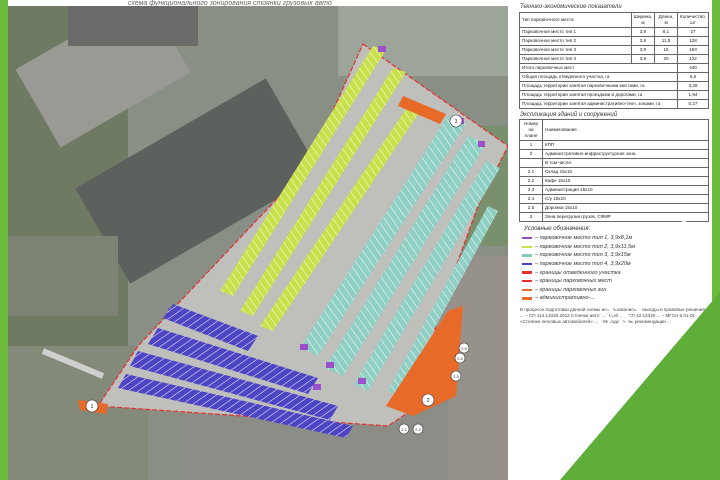  I want to click on table-row: Парковочное место тип 4 3,9 20 122, so click(614, 59).